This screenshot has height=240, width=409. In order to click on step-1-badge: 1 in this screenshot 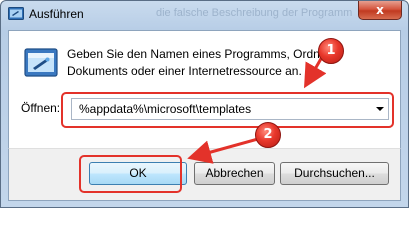, I will do `click(331, 51)`.